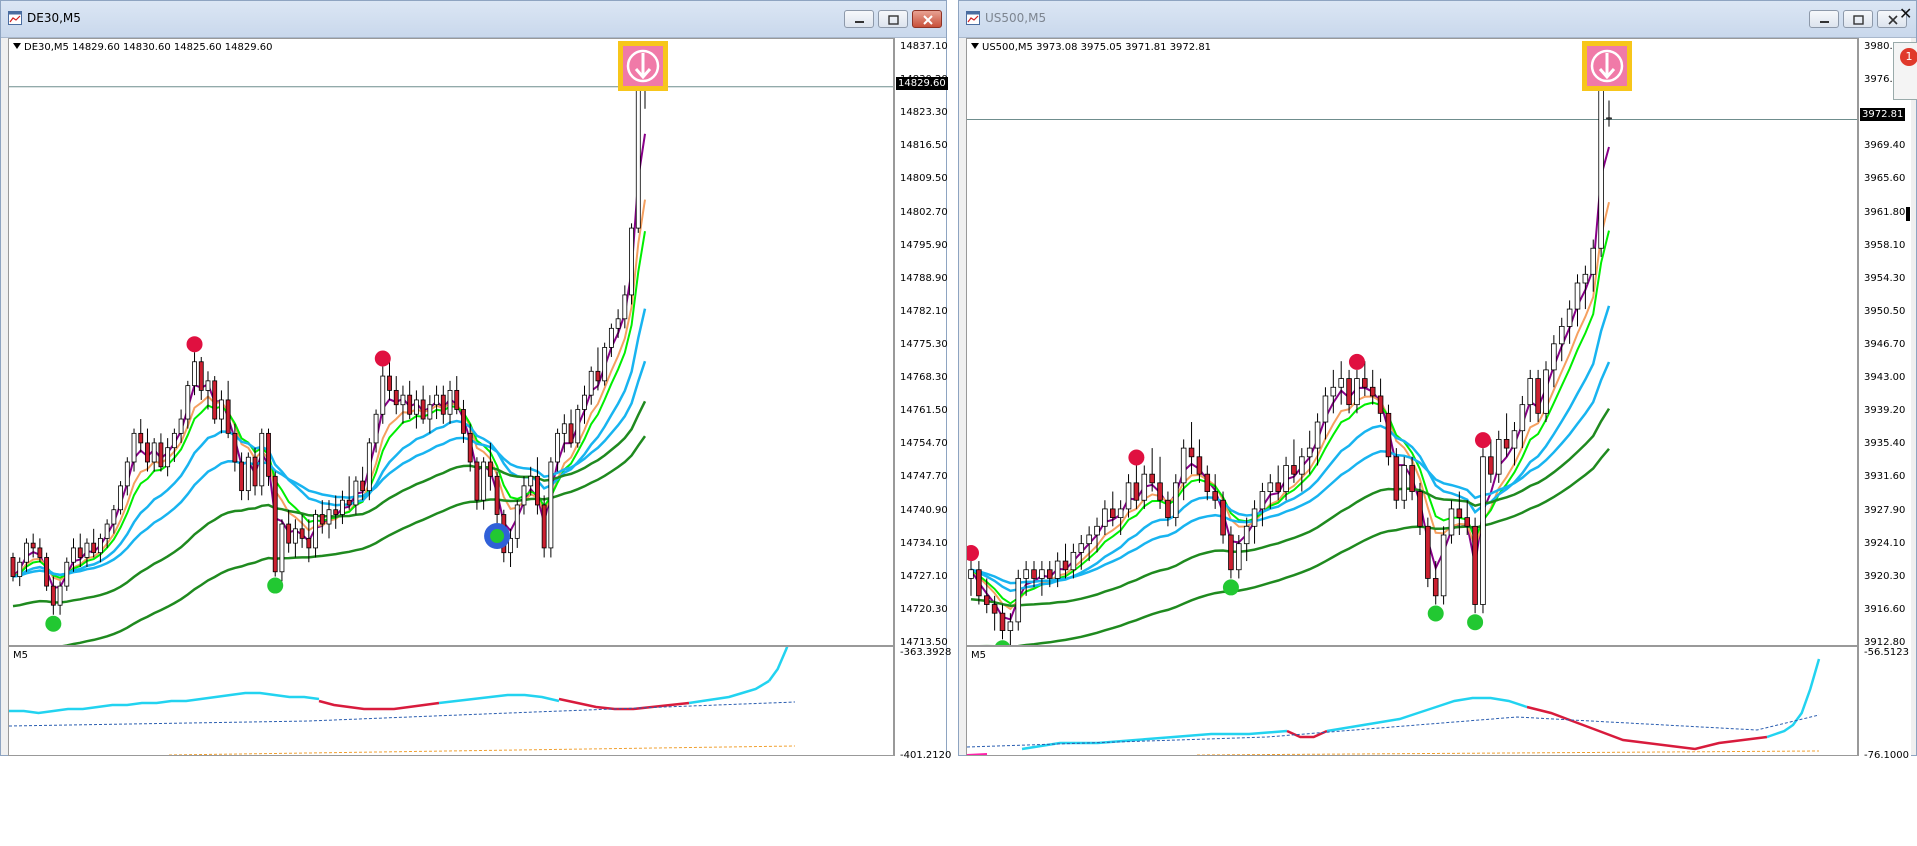 This screenshot has height=846, width=1917. Describe the element at coordinates (473, 19) in the screenshot. I see `window-titlebar: DE30,M5` at that location.